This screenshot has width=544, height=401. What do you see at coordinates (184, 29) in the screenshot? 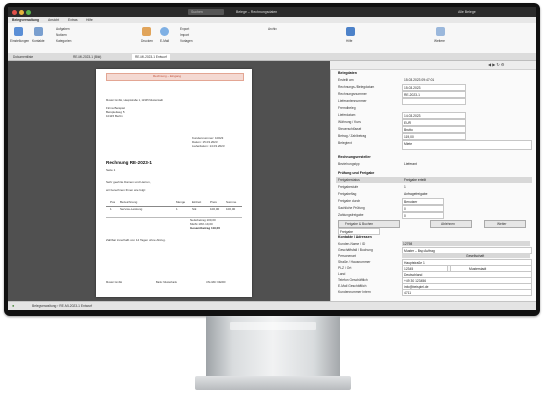
I see `export-button: Export` at bounding box center [184, 29].